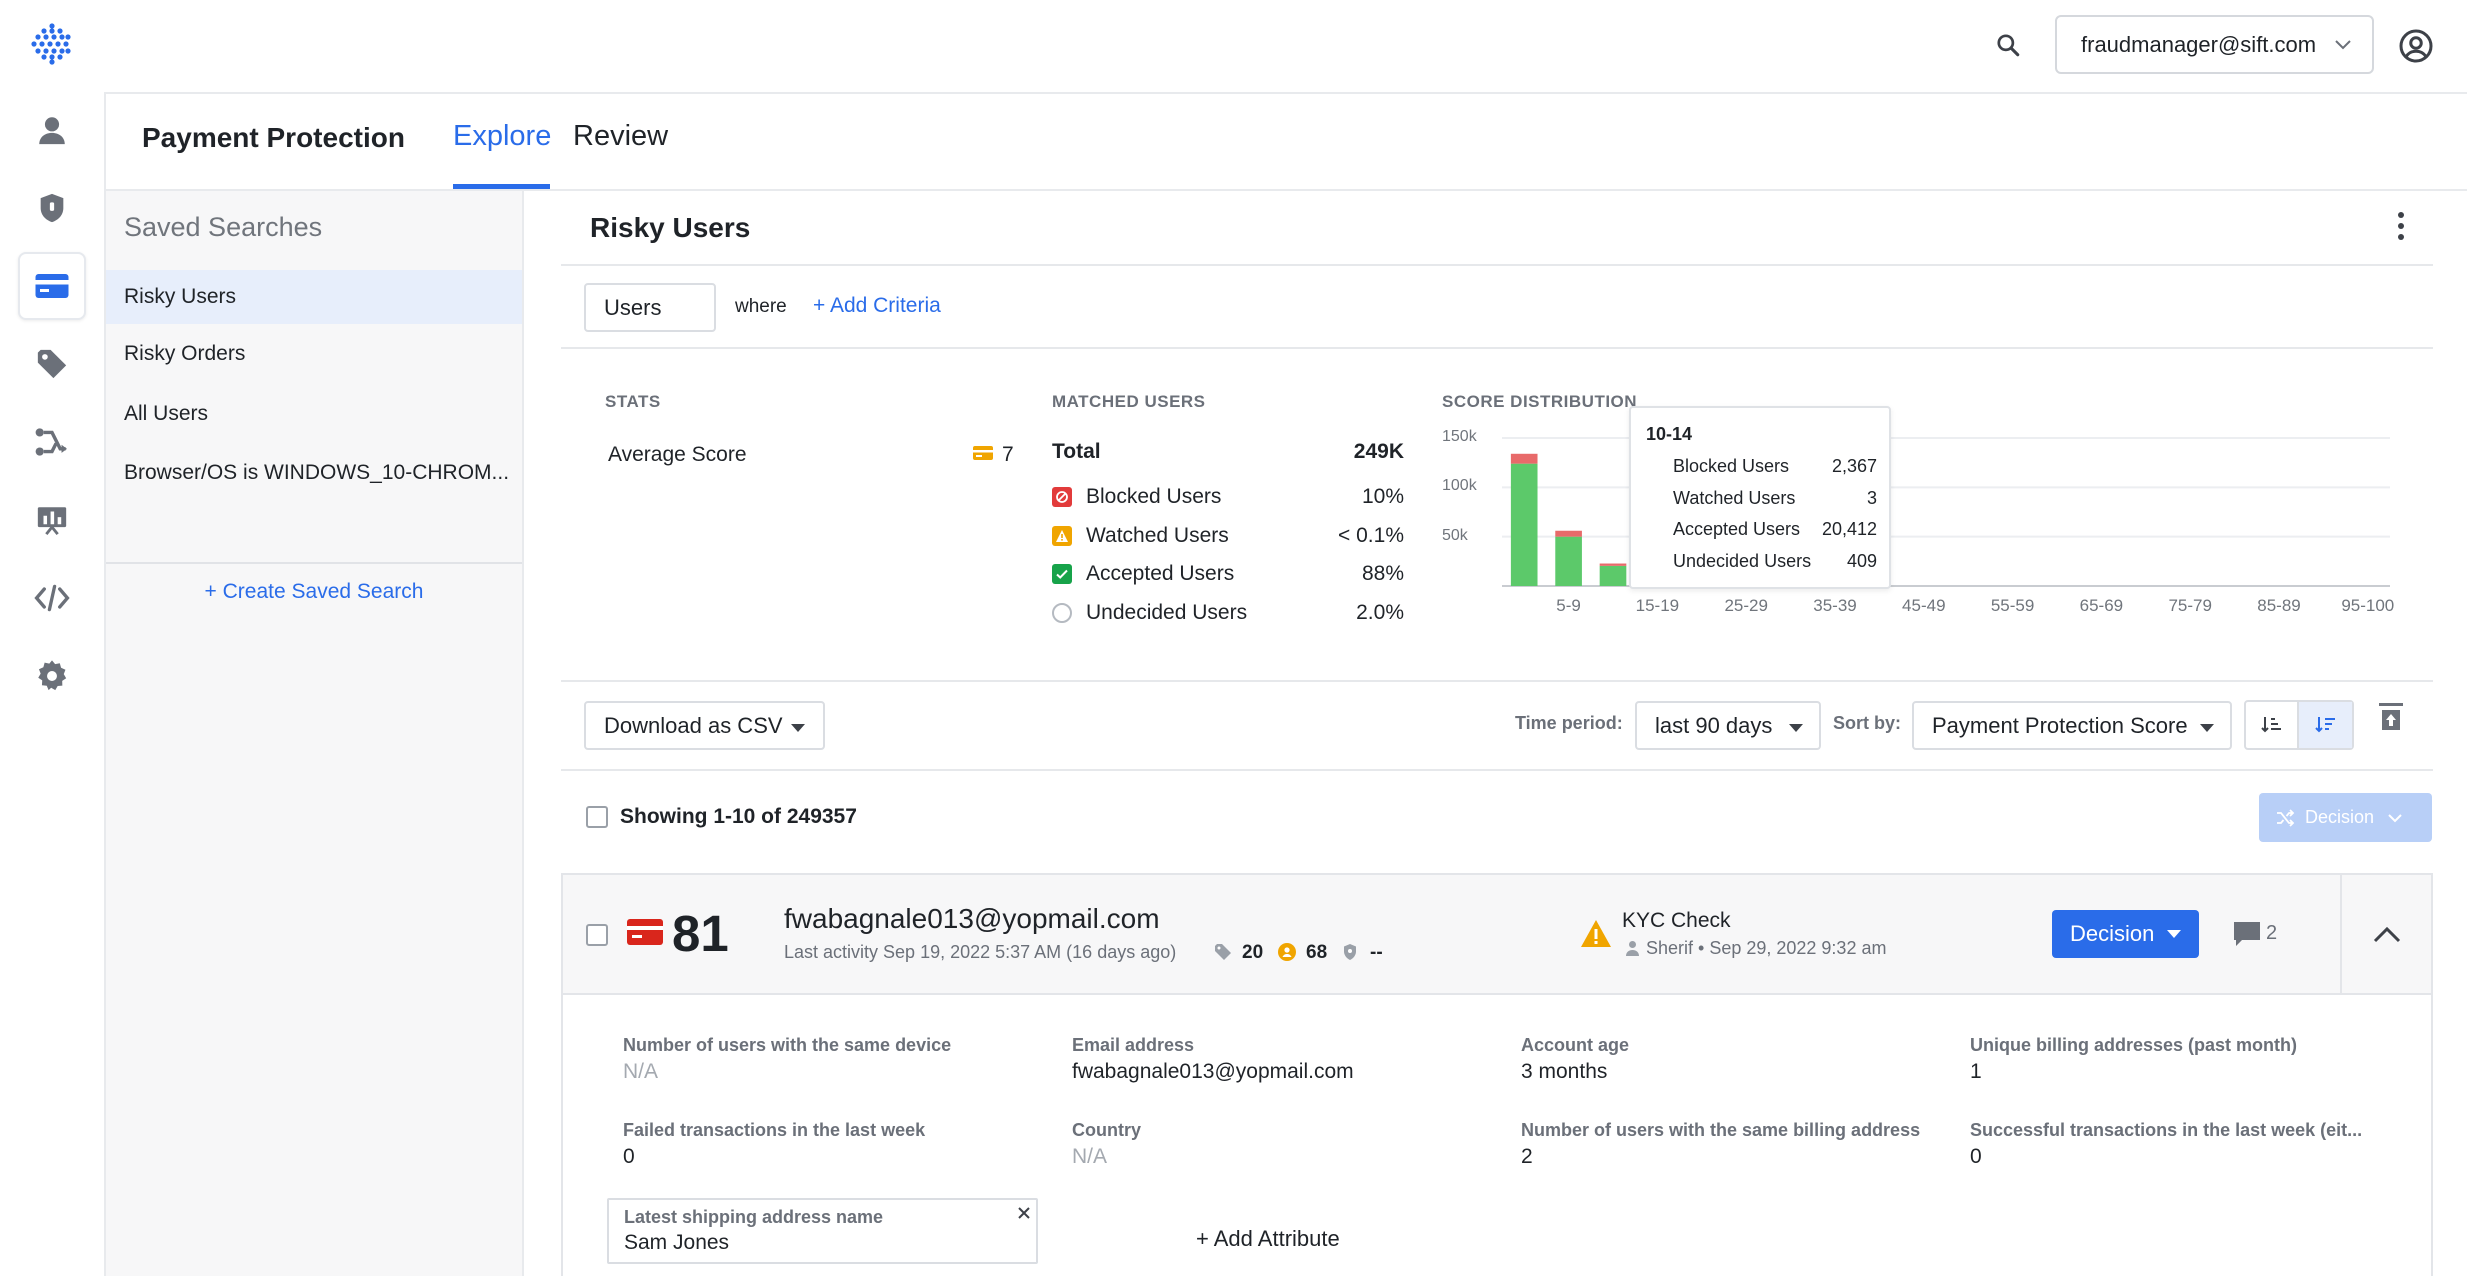 This screenshot has height=1276, width=2467. I want to click on kyc-check-title: KYC Check, so click(1676, 920).